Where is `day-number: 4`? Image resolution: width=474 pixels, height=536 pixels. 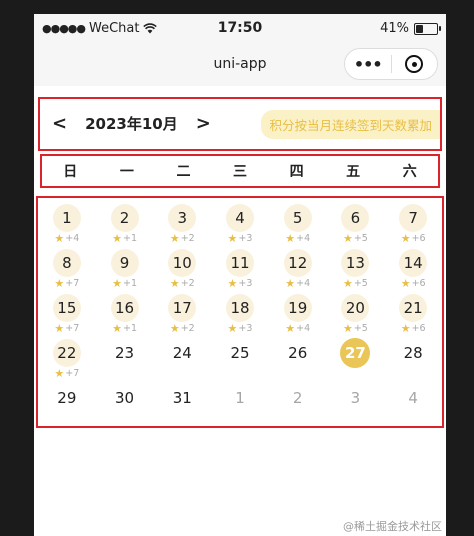
day-number: 4 is located at coordinates (413, 398).